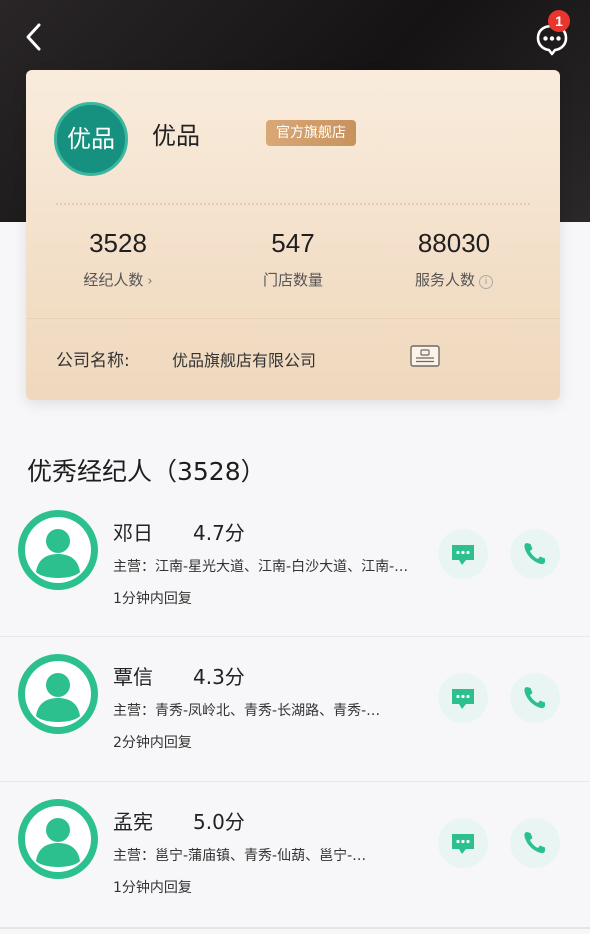 This screenshot has width=590, height=934. What do you see at coordinates (118, 259) in the screenshot?
I see `stat-agents: 3528 经纪人数 ›` at bounding box center [118, 259].